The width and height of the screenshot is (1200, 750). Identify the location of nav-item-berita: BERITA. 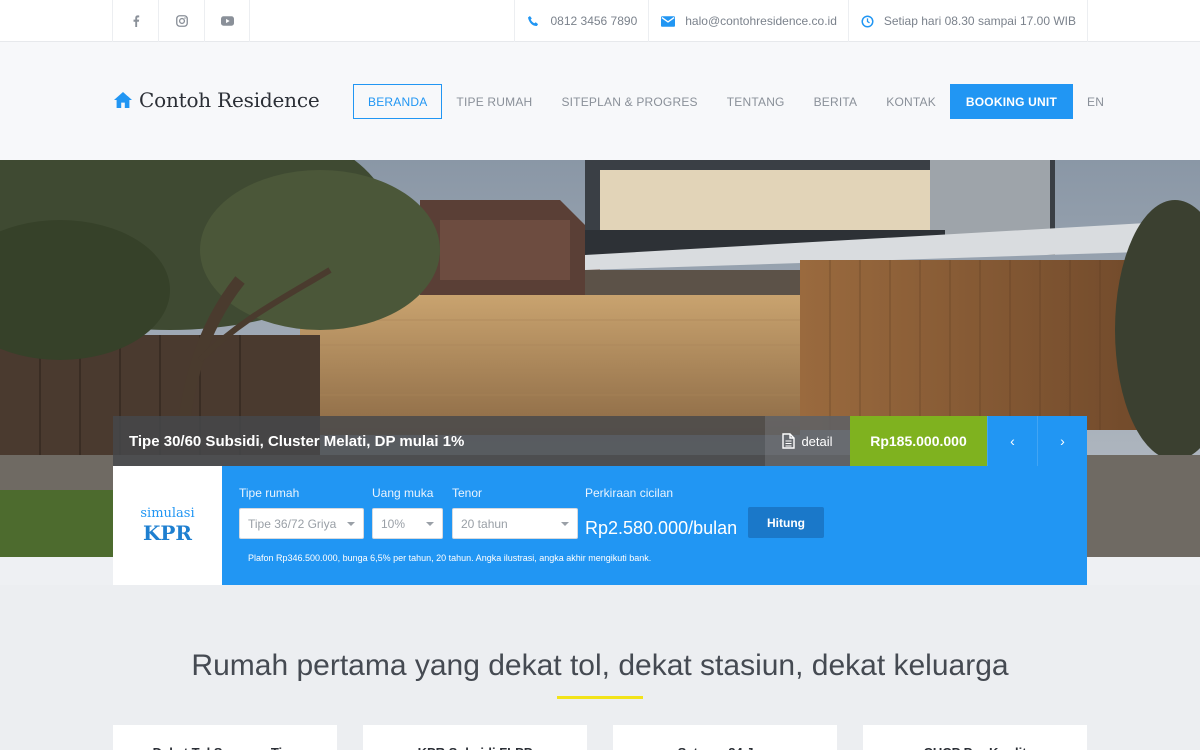
(836, 101).